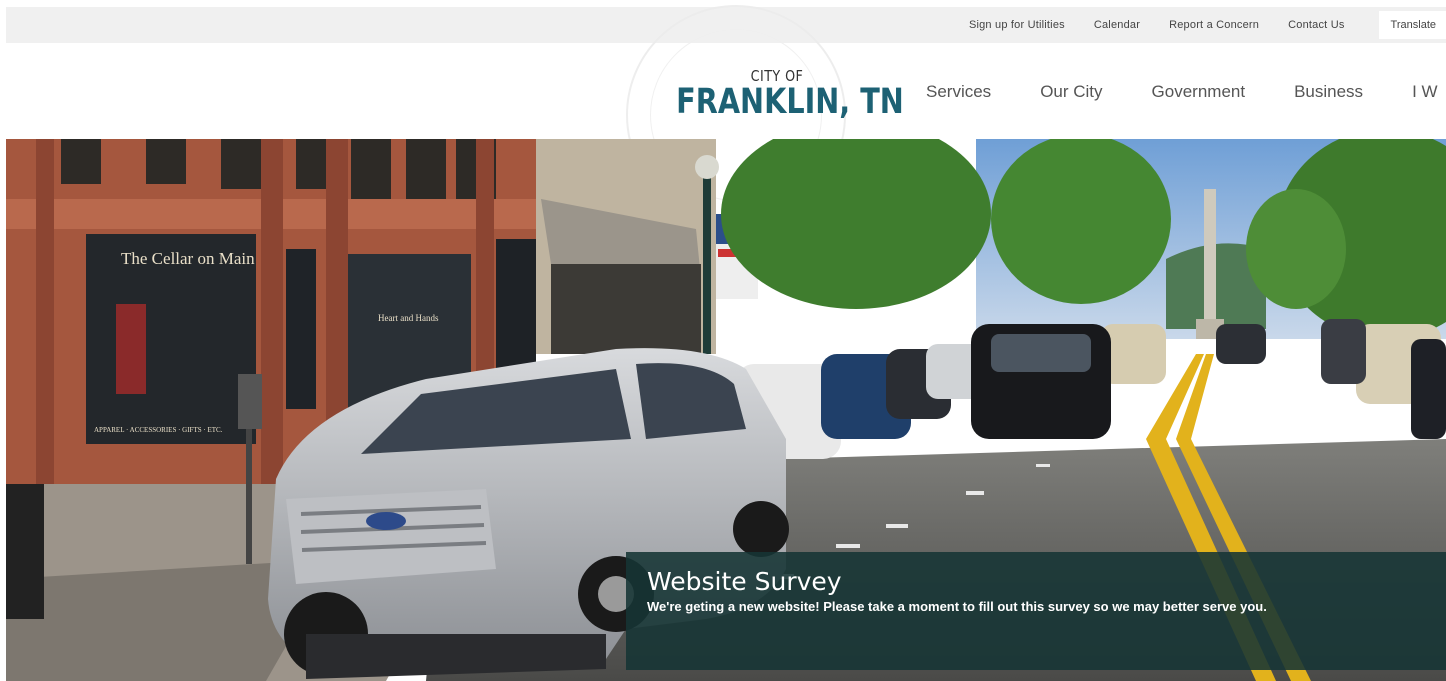  I want to click on utility-link-calendar: Calendar, so click(1117, 25).